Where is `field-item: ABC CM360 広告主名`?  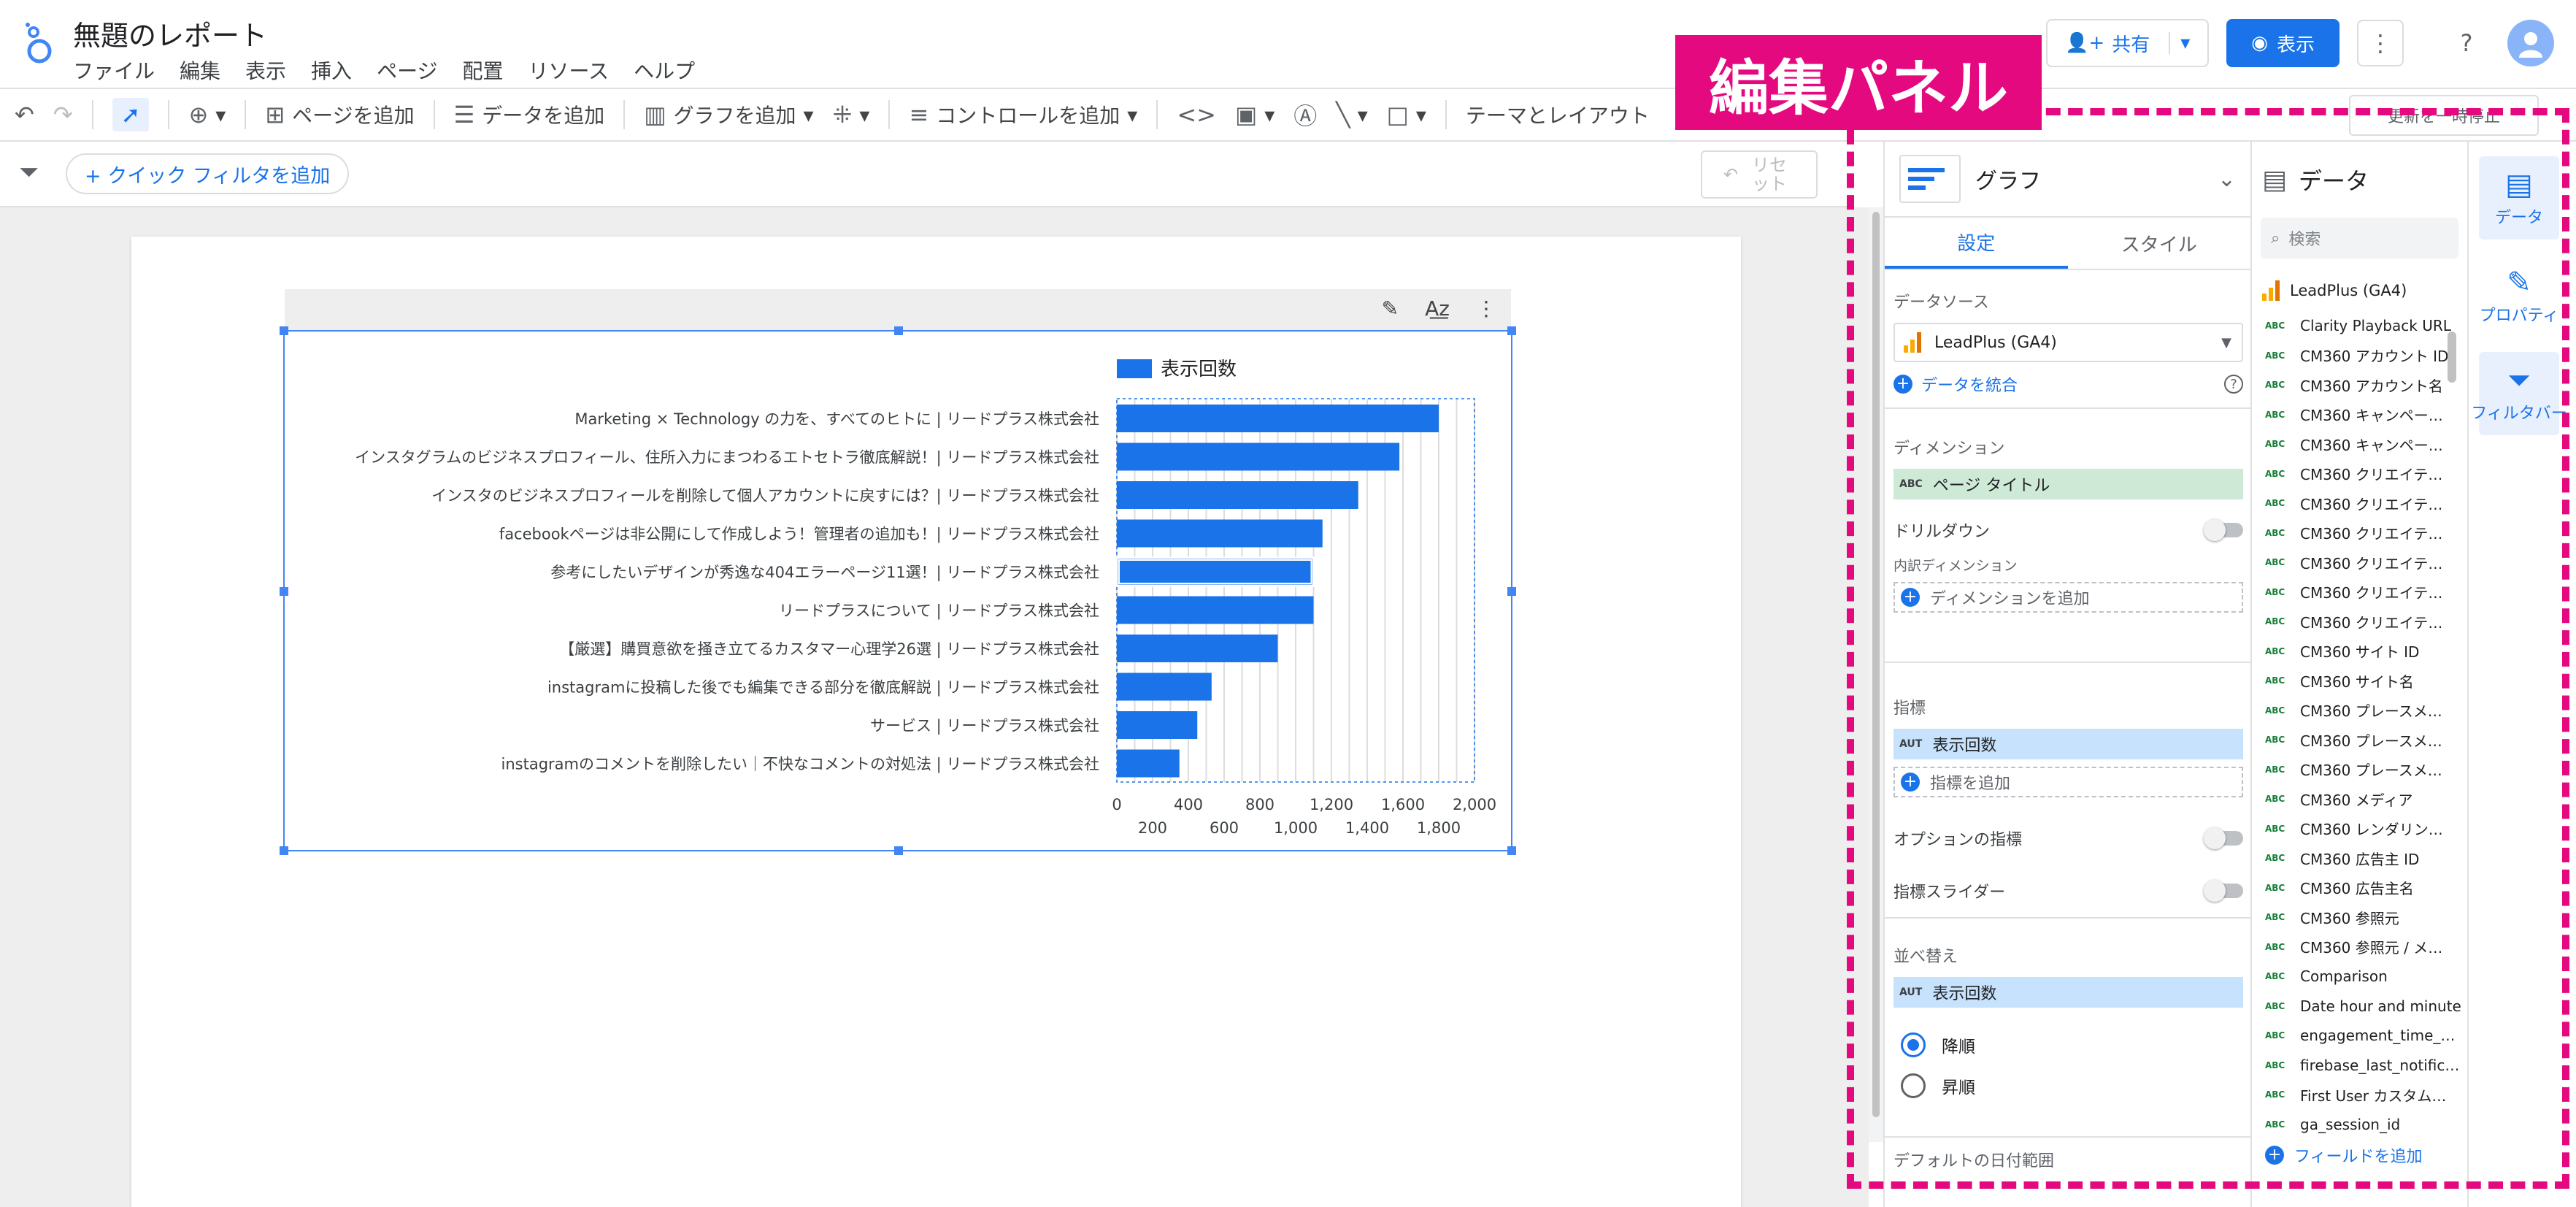
field-item: ABC CM360 広告主名 is located at coordinates (2359, 888).